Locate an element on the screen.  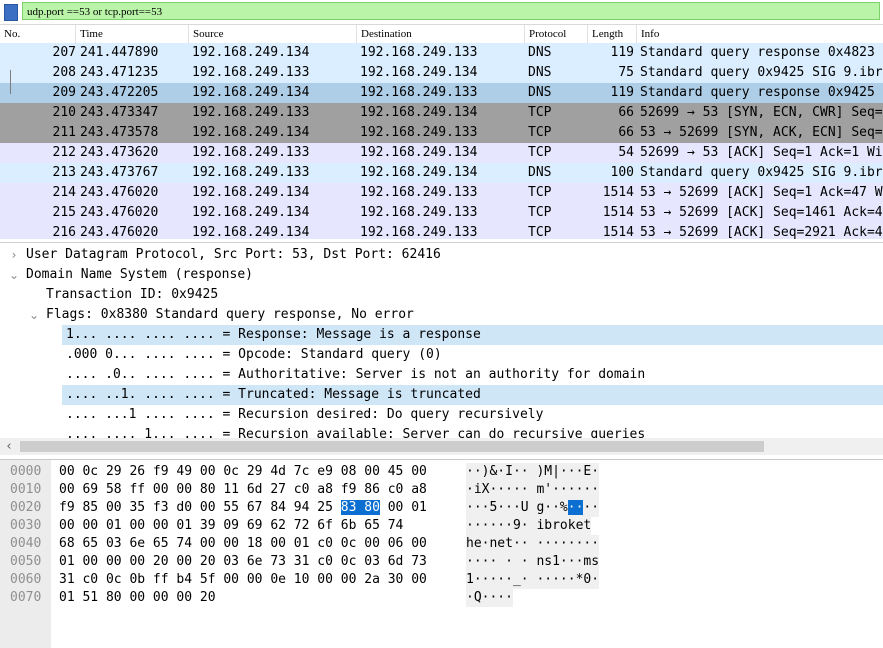
scroll-left-icon: ‹ is located at coordinates (9, 446).